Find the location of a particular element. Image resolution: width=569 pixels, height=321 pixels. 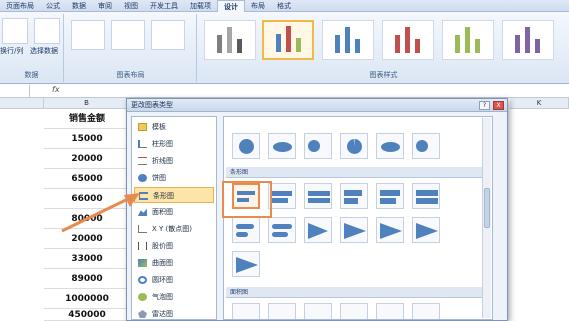

subtype-bar-of-pie is located at coordinates (426, 146).